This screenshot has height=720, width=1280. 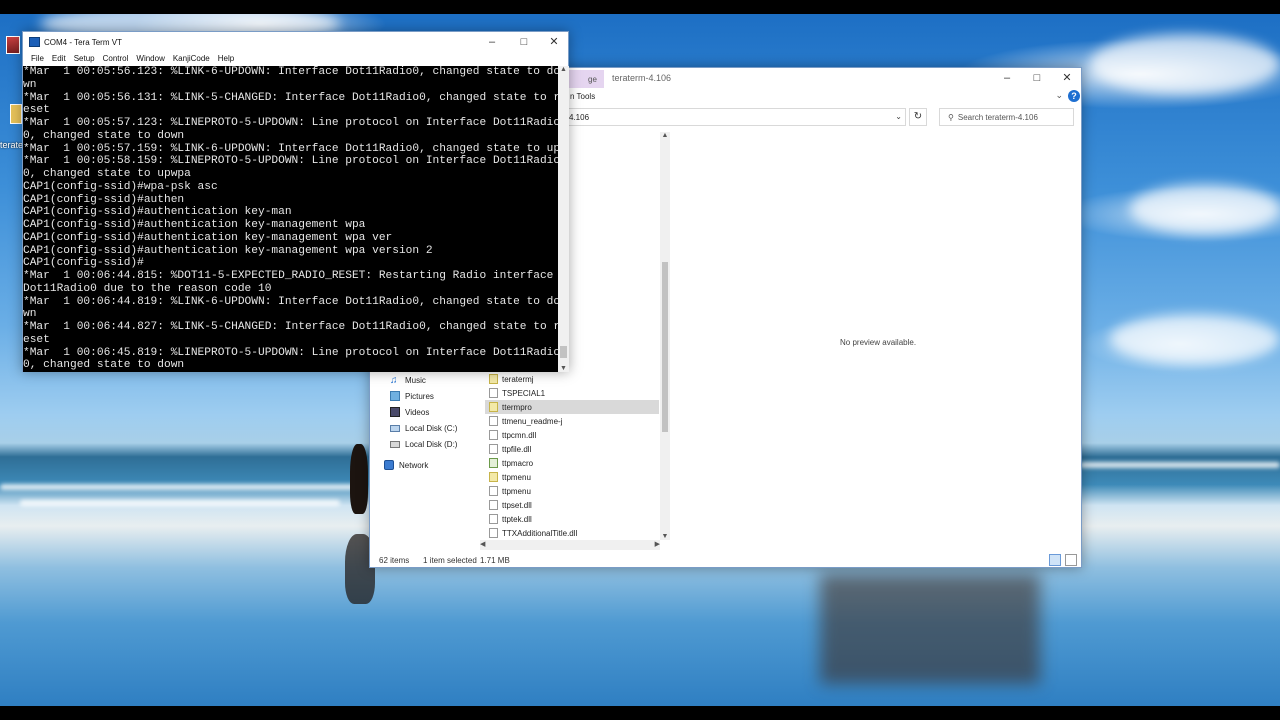 I want to click on file-ttpmacro: ttpmacro, so click(x=572, y=463).